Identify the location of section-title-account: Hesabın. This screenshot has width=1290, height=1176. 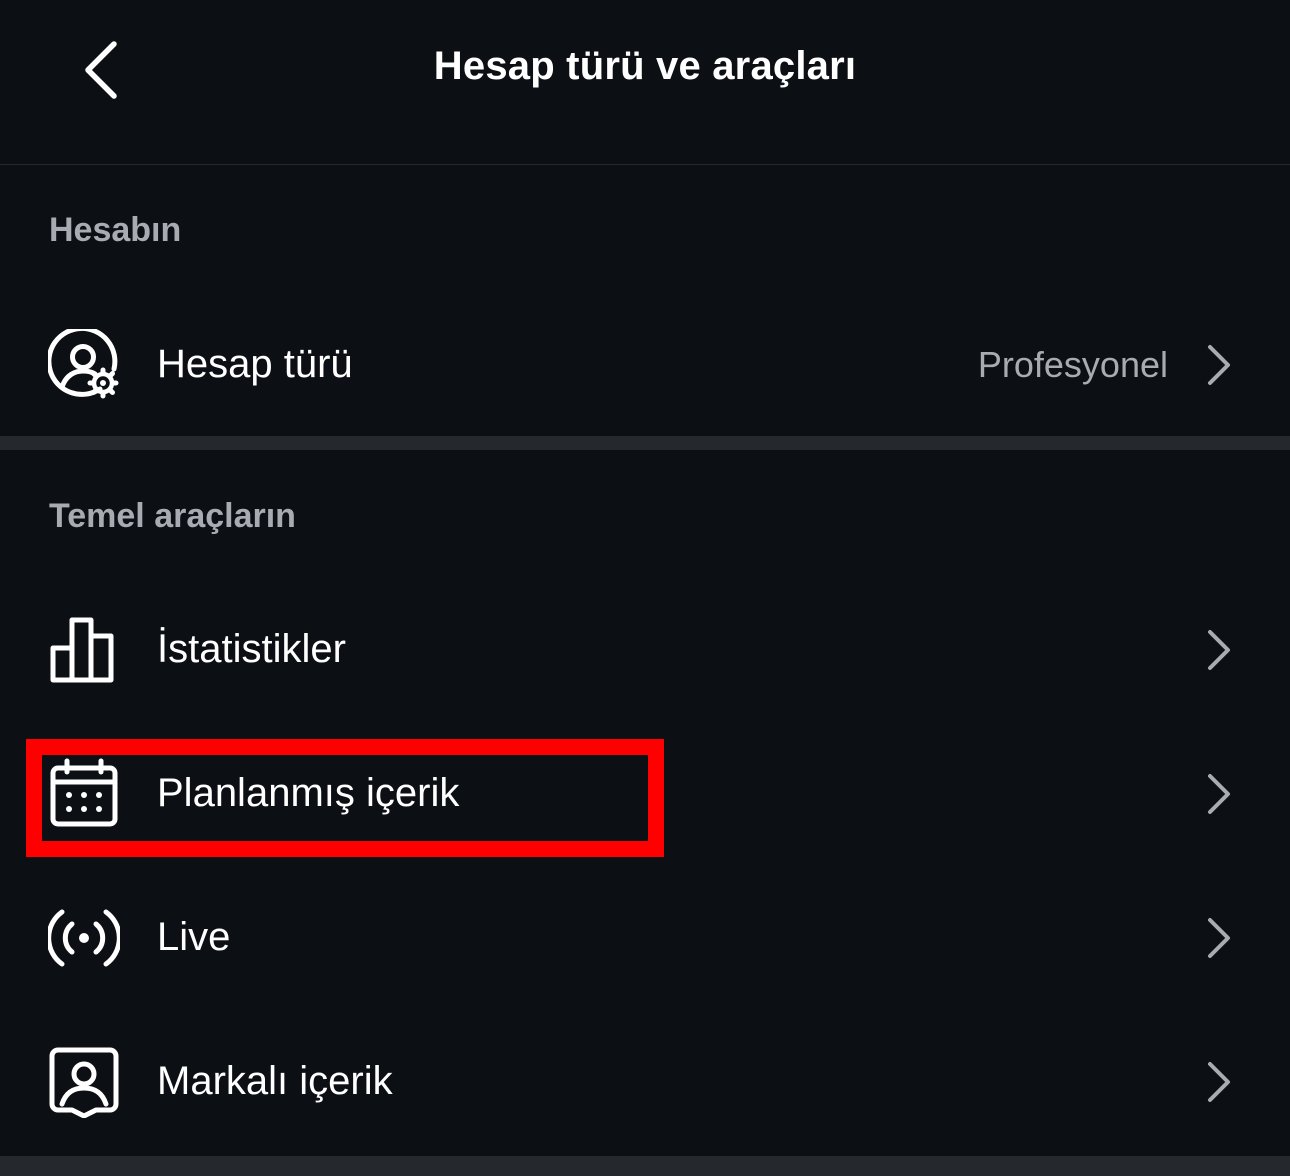
(115, 230).